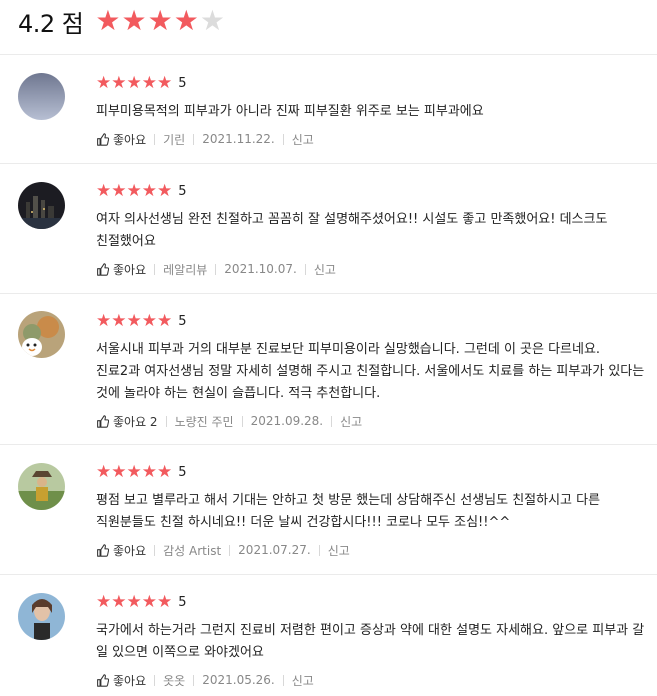 The width and height of the screenshot is (657, 696). Describe the element at coordinates (371, 139) in the screenshot. I see `review-meta: 좋아요 기린 2021.11.22. 신고` at that location.